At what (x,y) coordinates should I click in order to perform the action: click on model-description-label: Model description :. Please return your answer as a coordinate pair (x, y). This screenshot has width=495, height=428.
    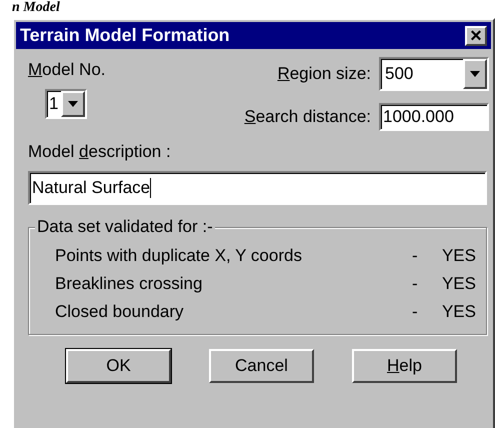
    Looking at the image, I should click on (99, 151).